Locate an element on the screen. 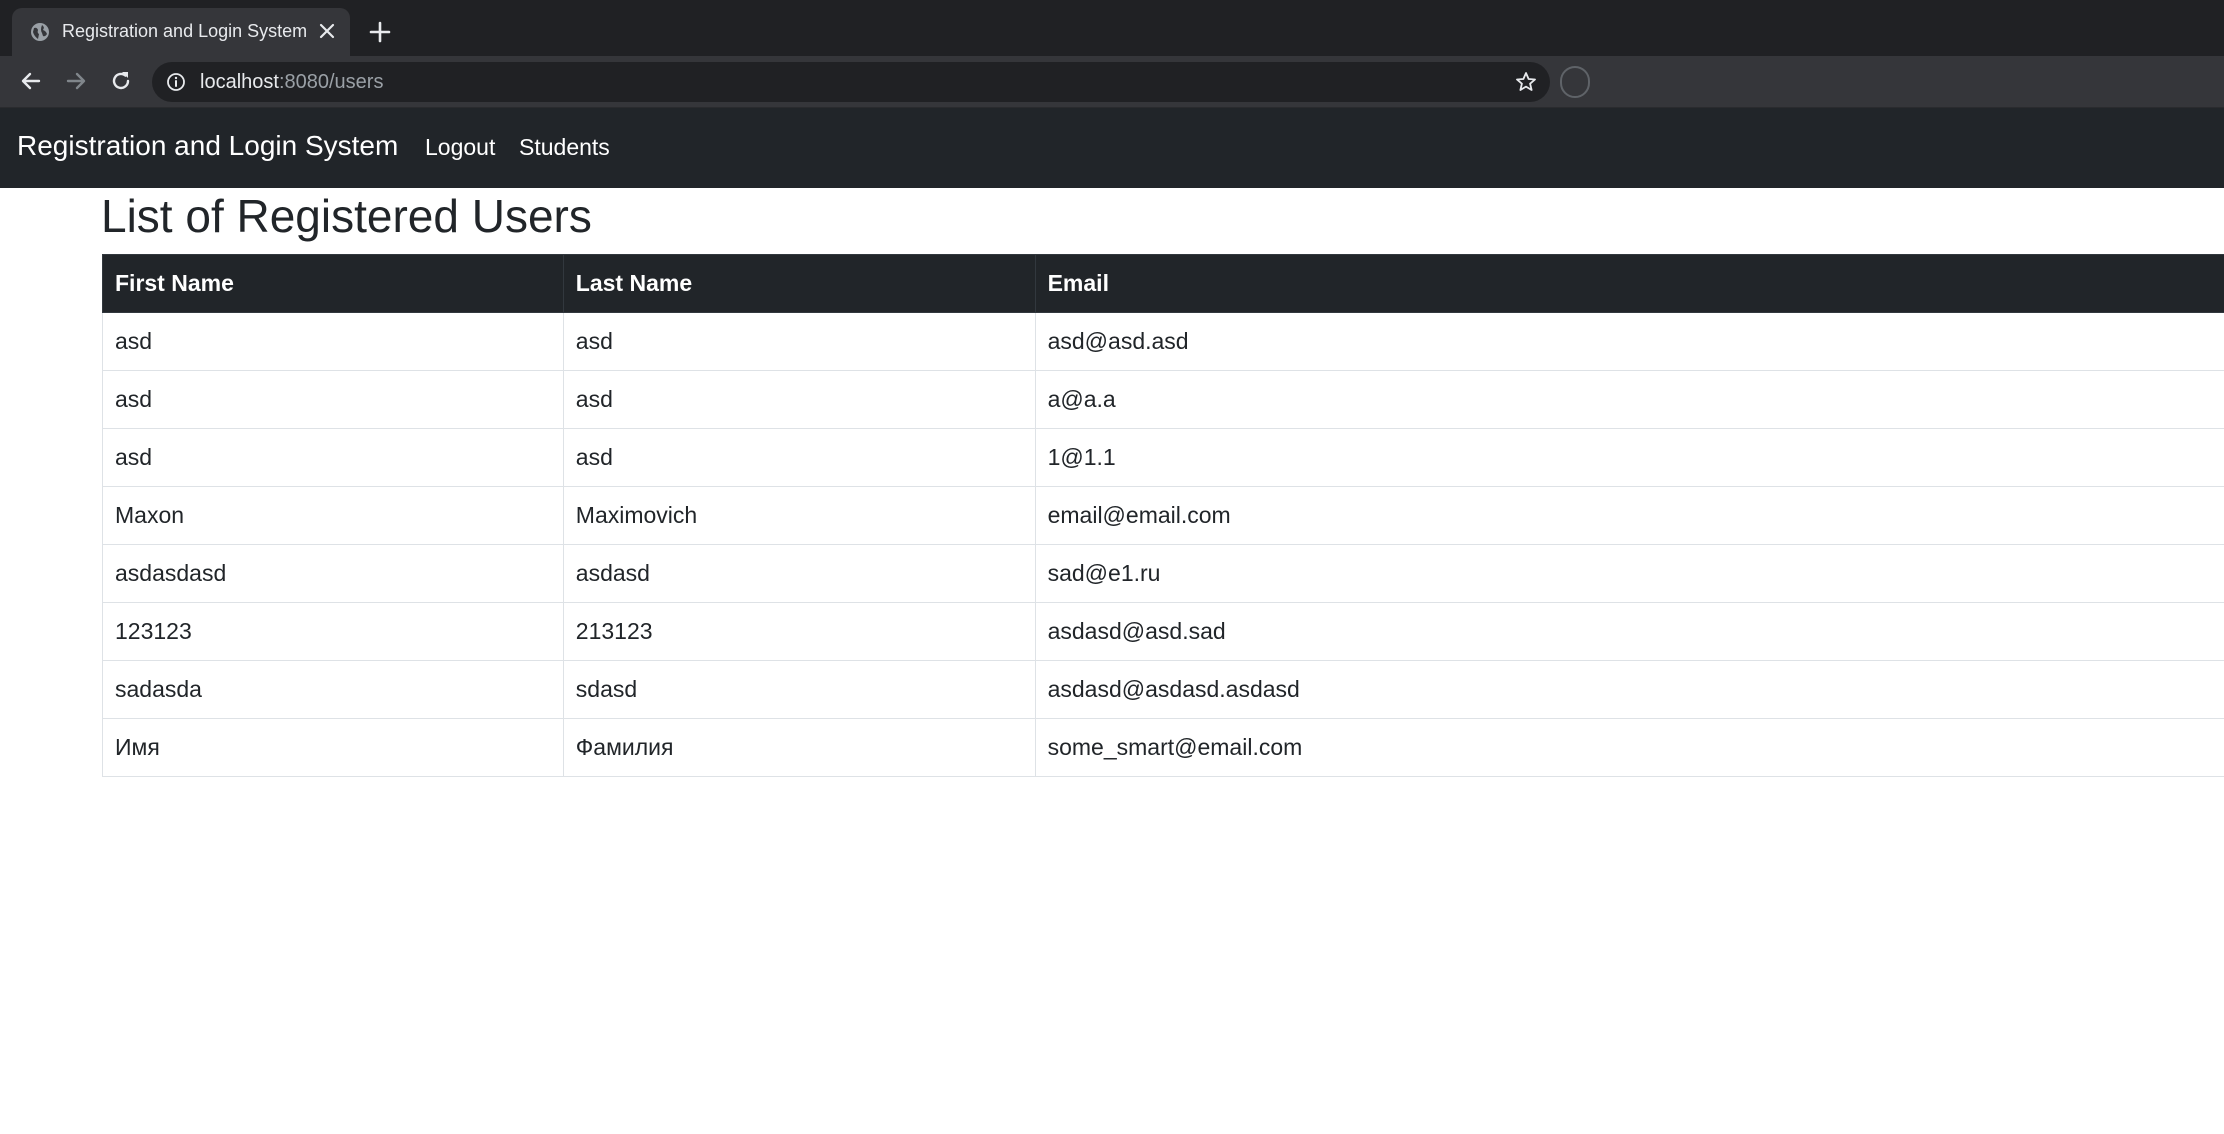 The image size is (2224, 1134). cell-last-name: Maximovich is located at coordinates (799, 515).